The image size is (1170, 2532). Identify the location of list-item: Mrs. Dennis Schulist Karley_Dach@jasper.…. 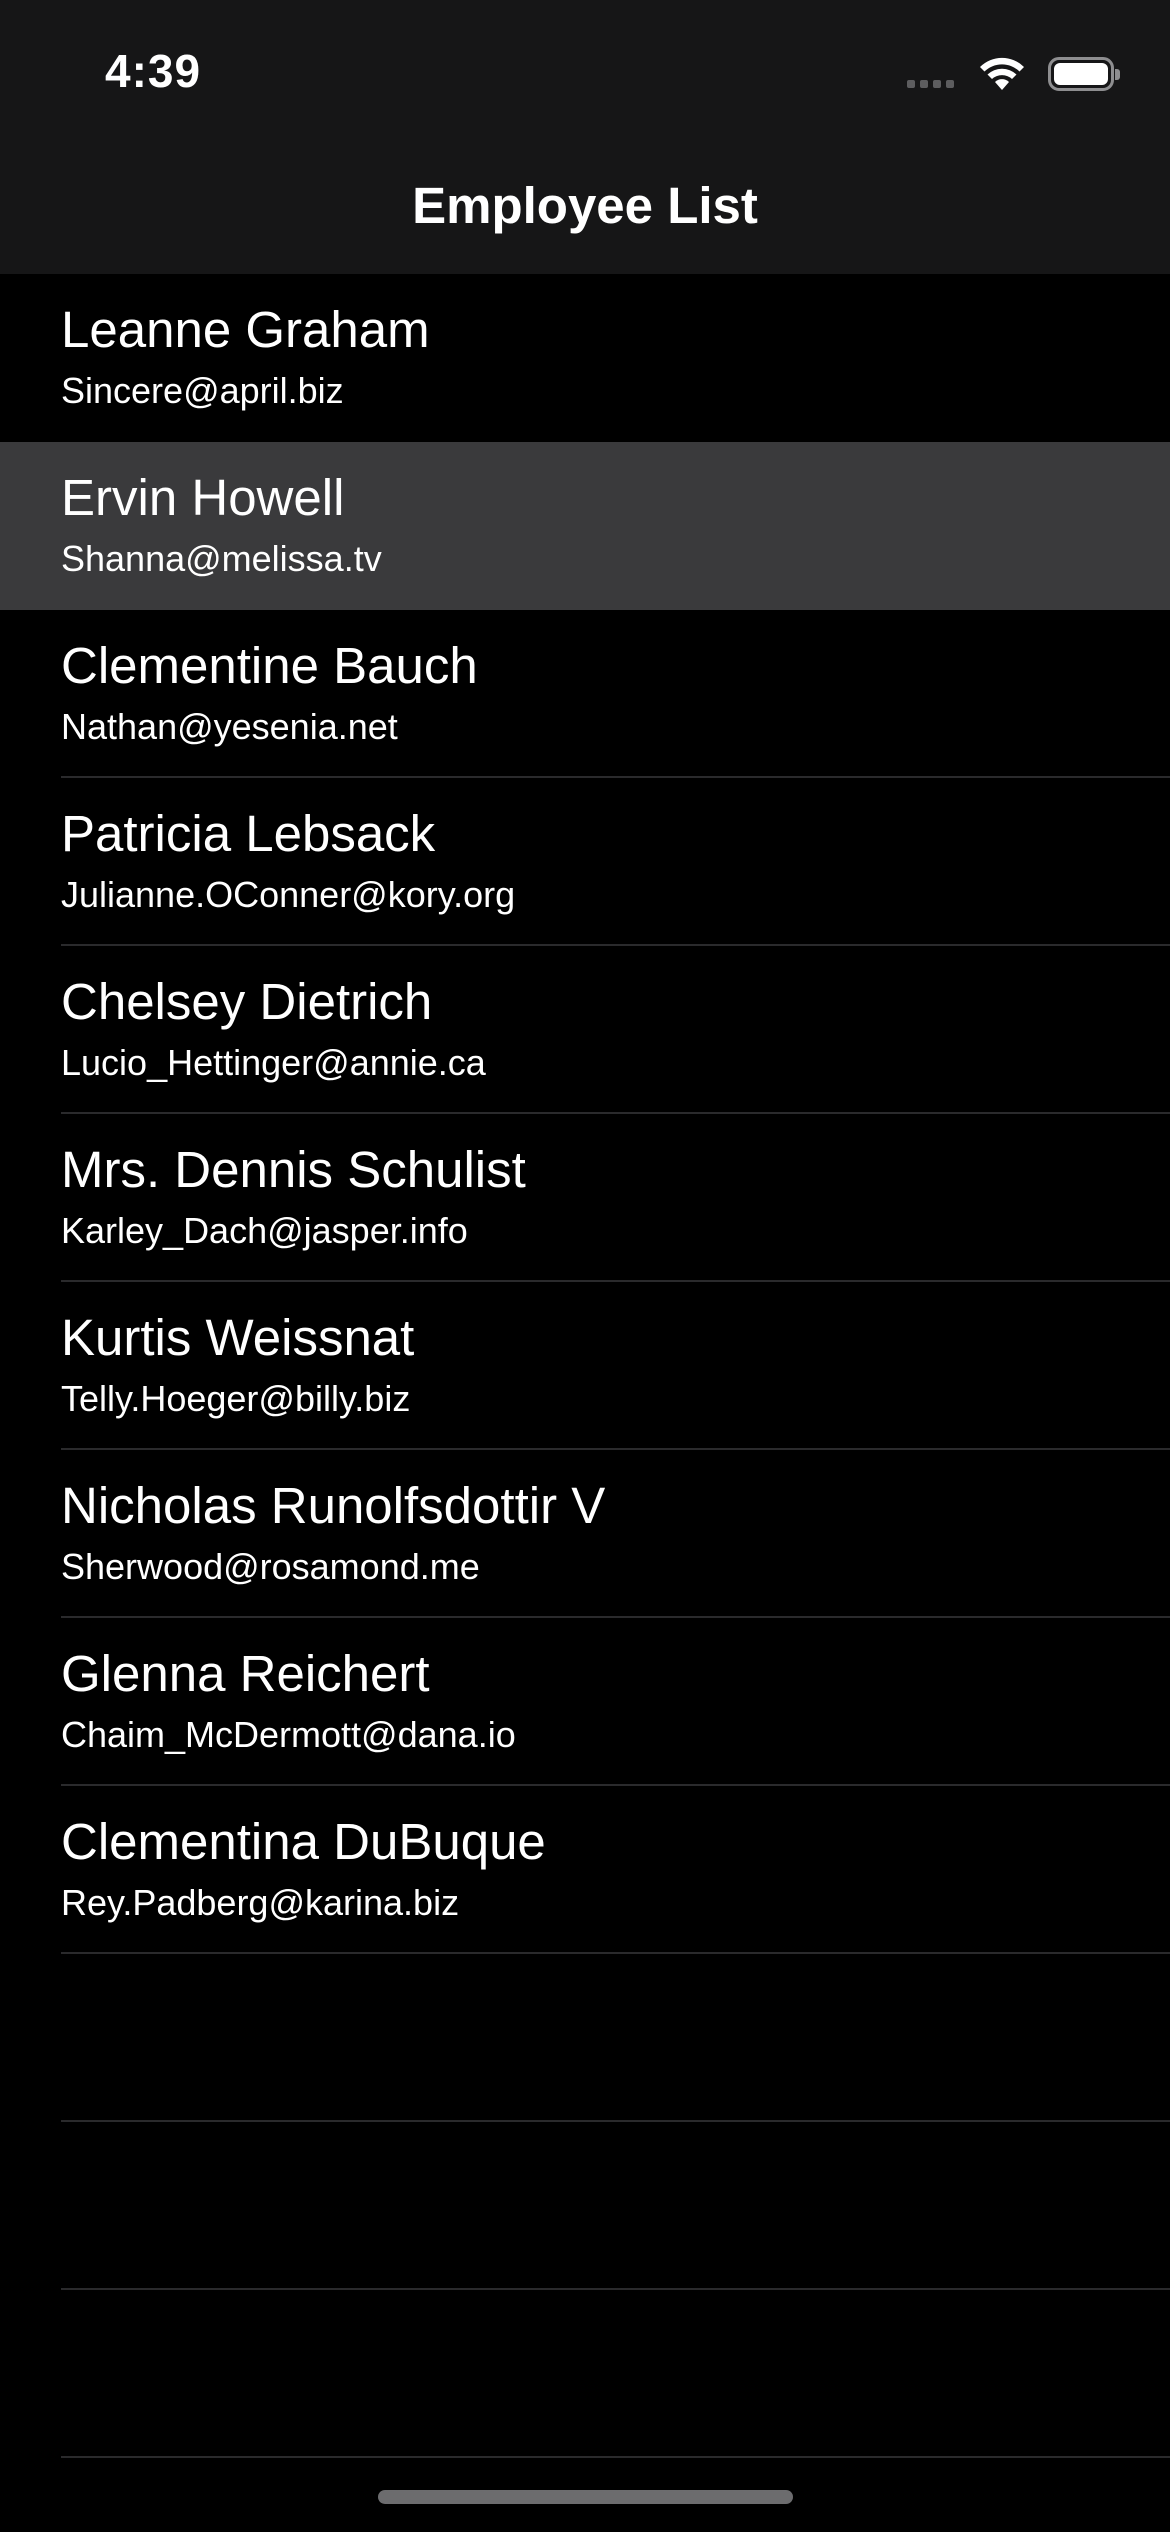
(585, 1198).